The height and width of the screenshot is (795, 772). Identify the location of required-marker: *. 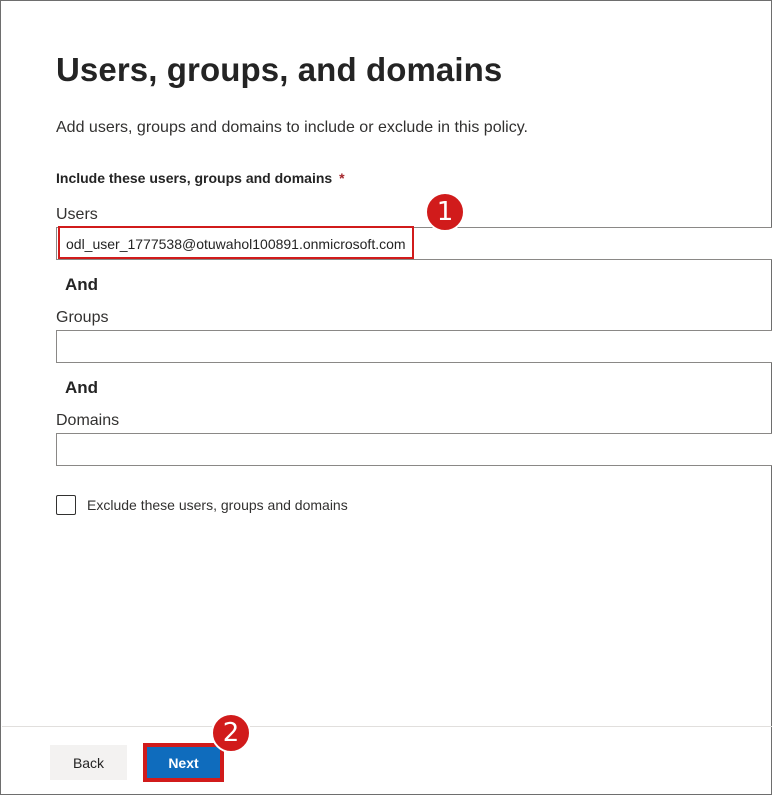
(342, 178).